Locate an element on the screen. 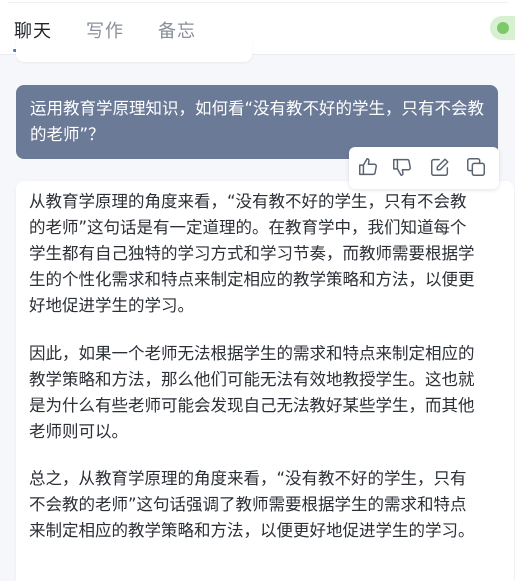 The image size is (515, 581). mode-toggle is located at coordinates (502, 28).